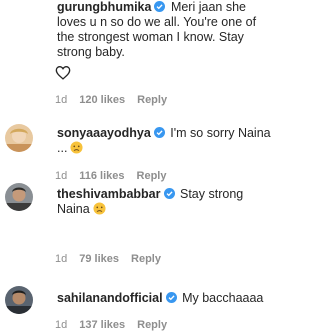 The width and height of the screenshot is (320, 332). I want to click on comment-meta: 1d 120 likes Reply, so click(117, 100).